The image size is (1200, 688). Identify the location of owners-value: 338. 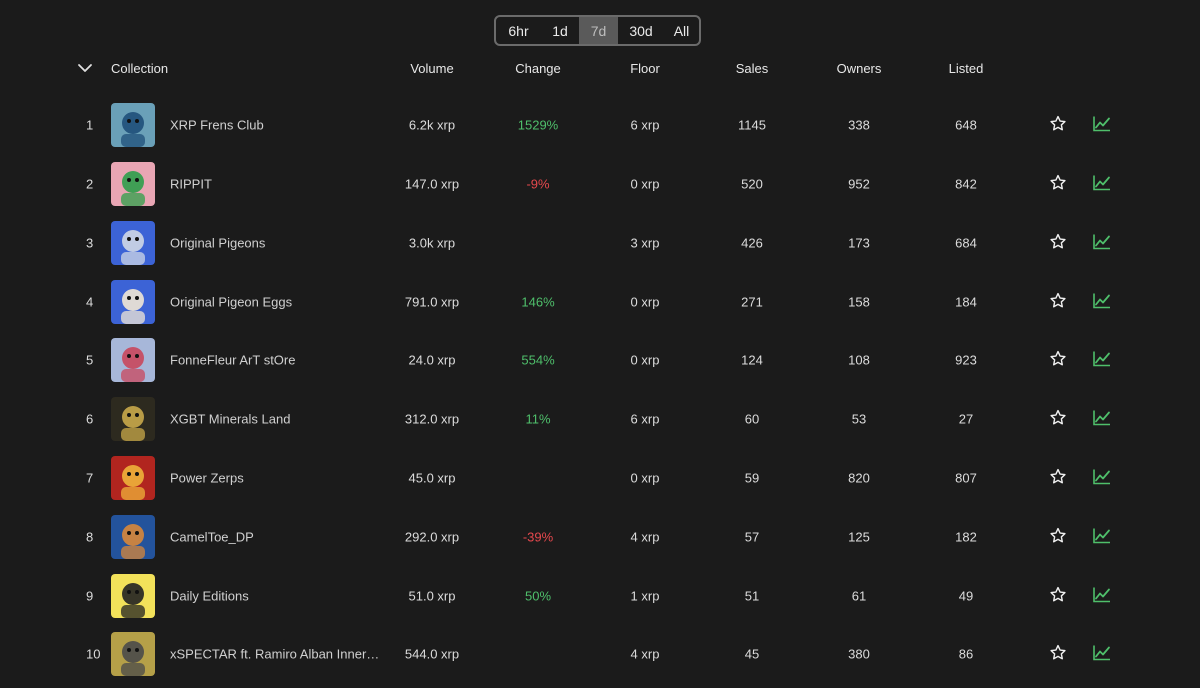
(859, 124).